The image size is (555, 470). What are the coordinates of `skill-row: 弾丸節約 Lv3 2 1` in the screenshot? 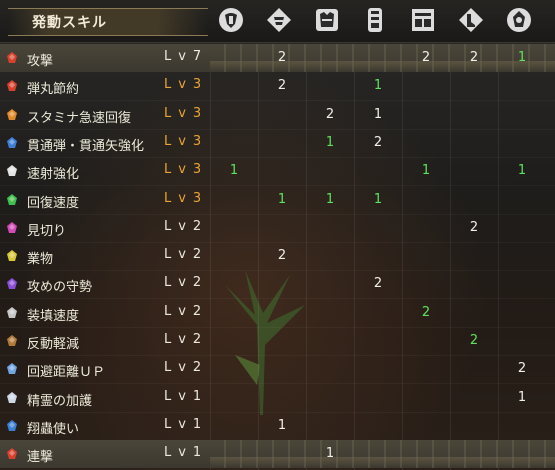 It's located at (277, 87).